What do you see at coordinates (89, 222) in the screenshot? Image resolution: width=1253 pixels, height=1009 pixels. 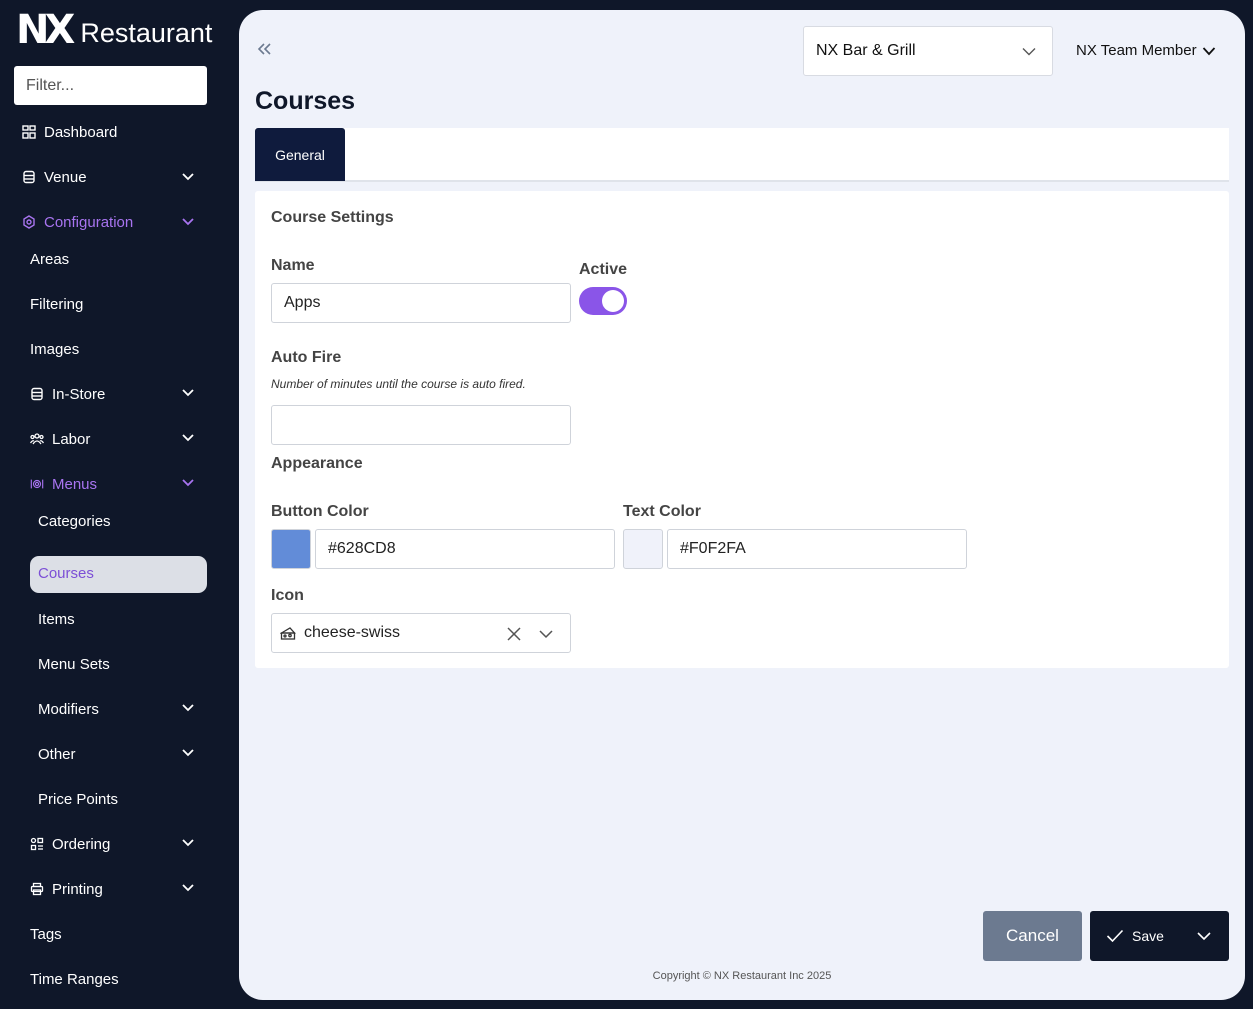 I see `sidebar-item-label: Configuration` at bounding box center [89, 222].